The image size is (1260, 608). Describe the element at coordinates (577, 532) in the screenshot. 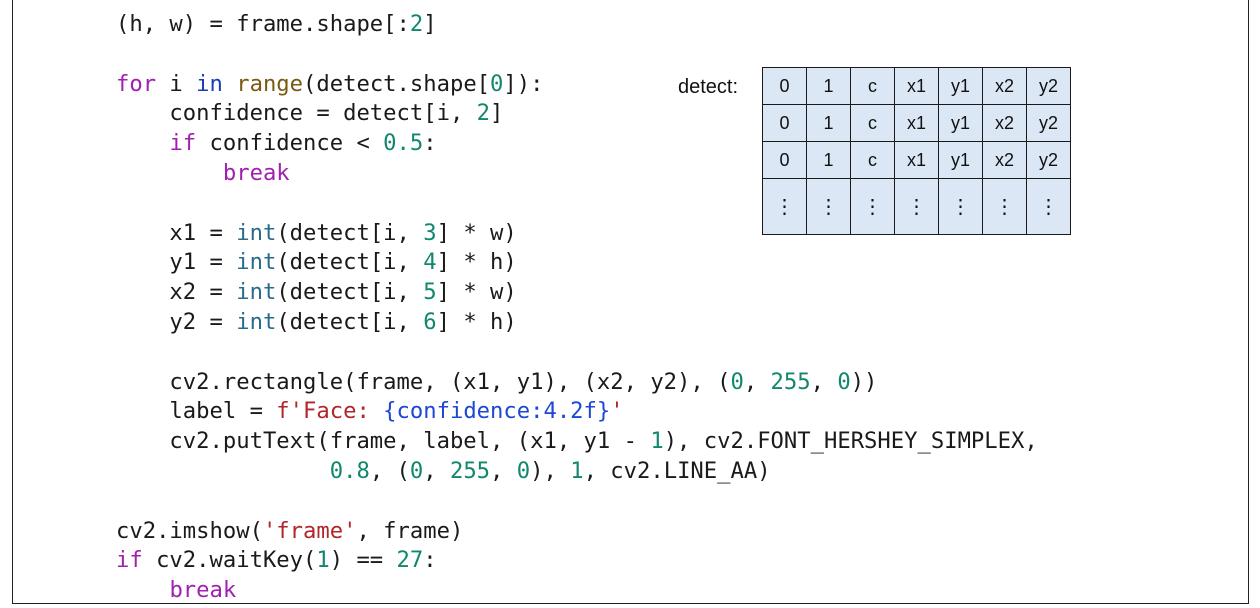

I see `code-line: cv2.imshow('frame', frame)` at that location.